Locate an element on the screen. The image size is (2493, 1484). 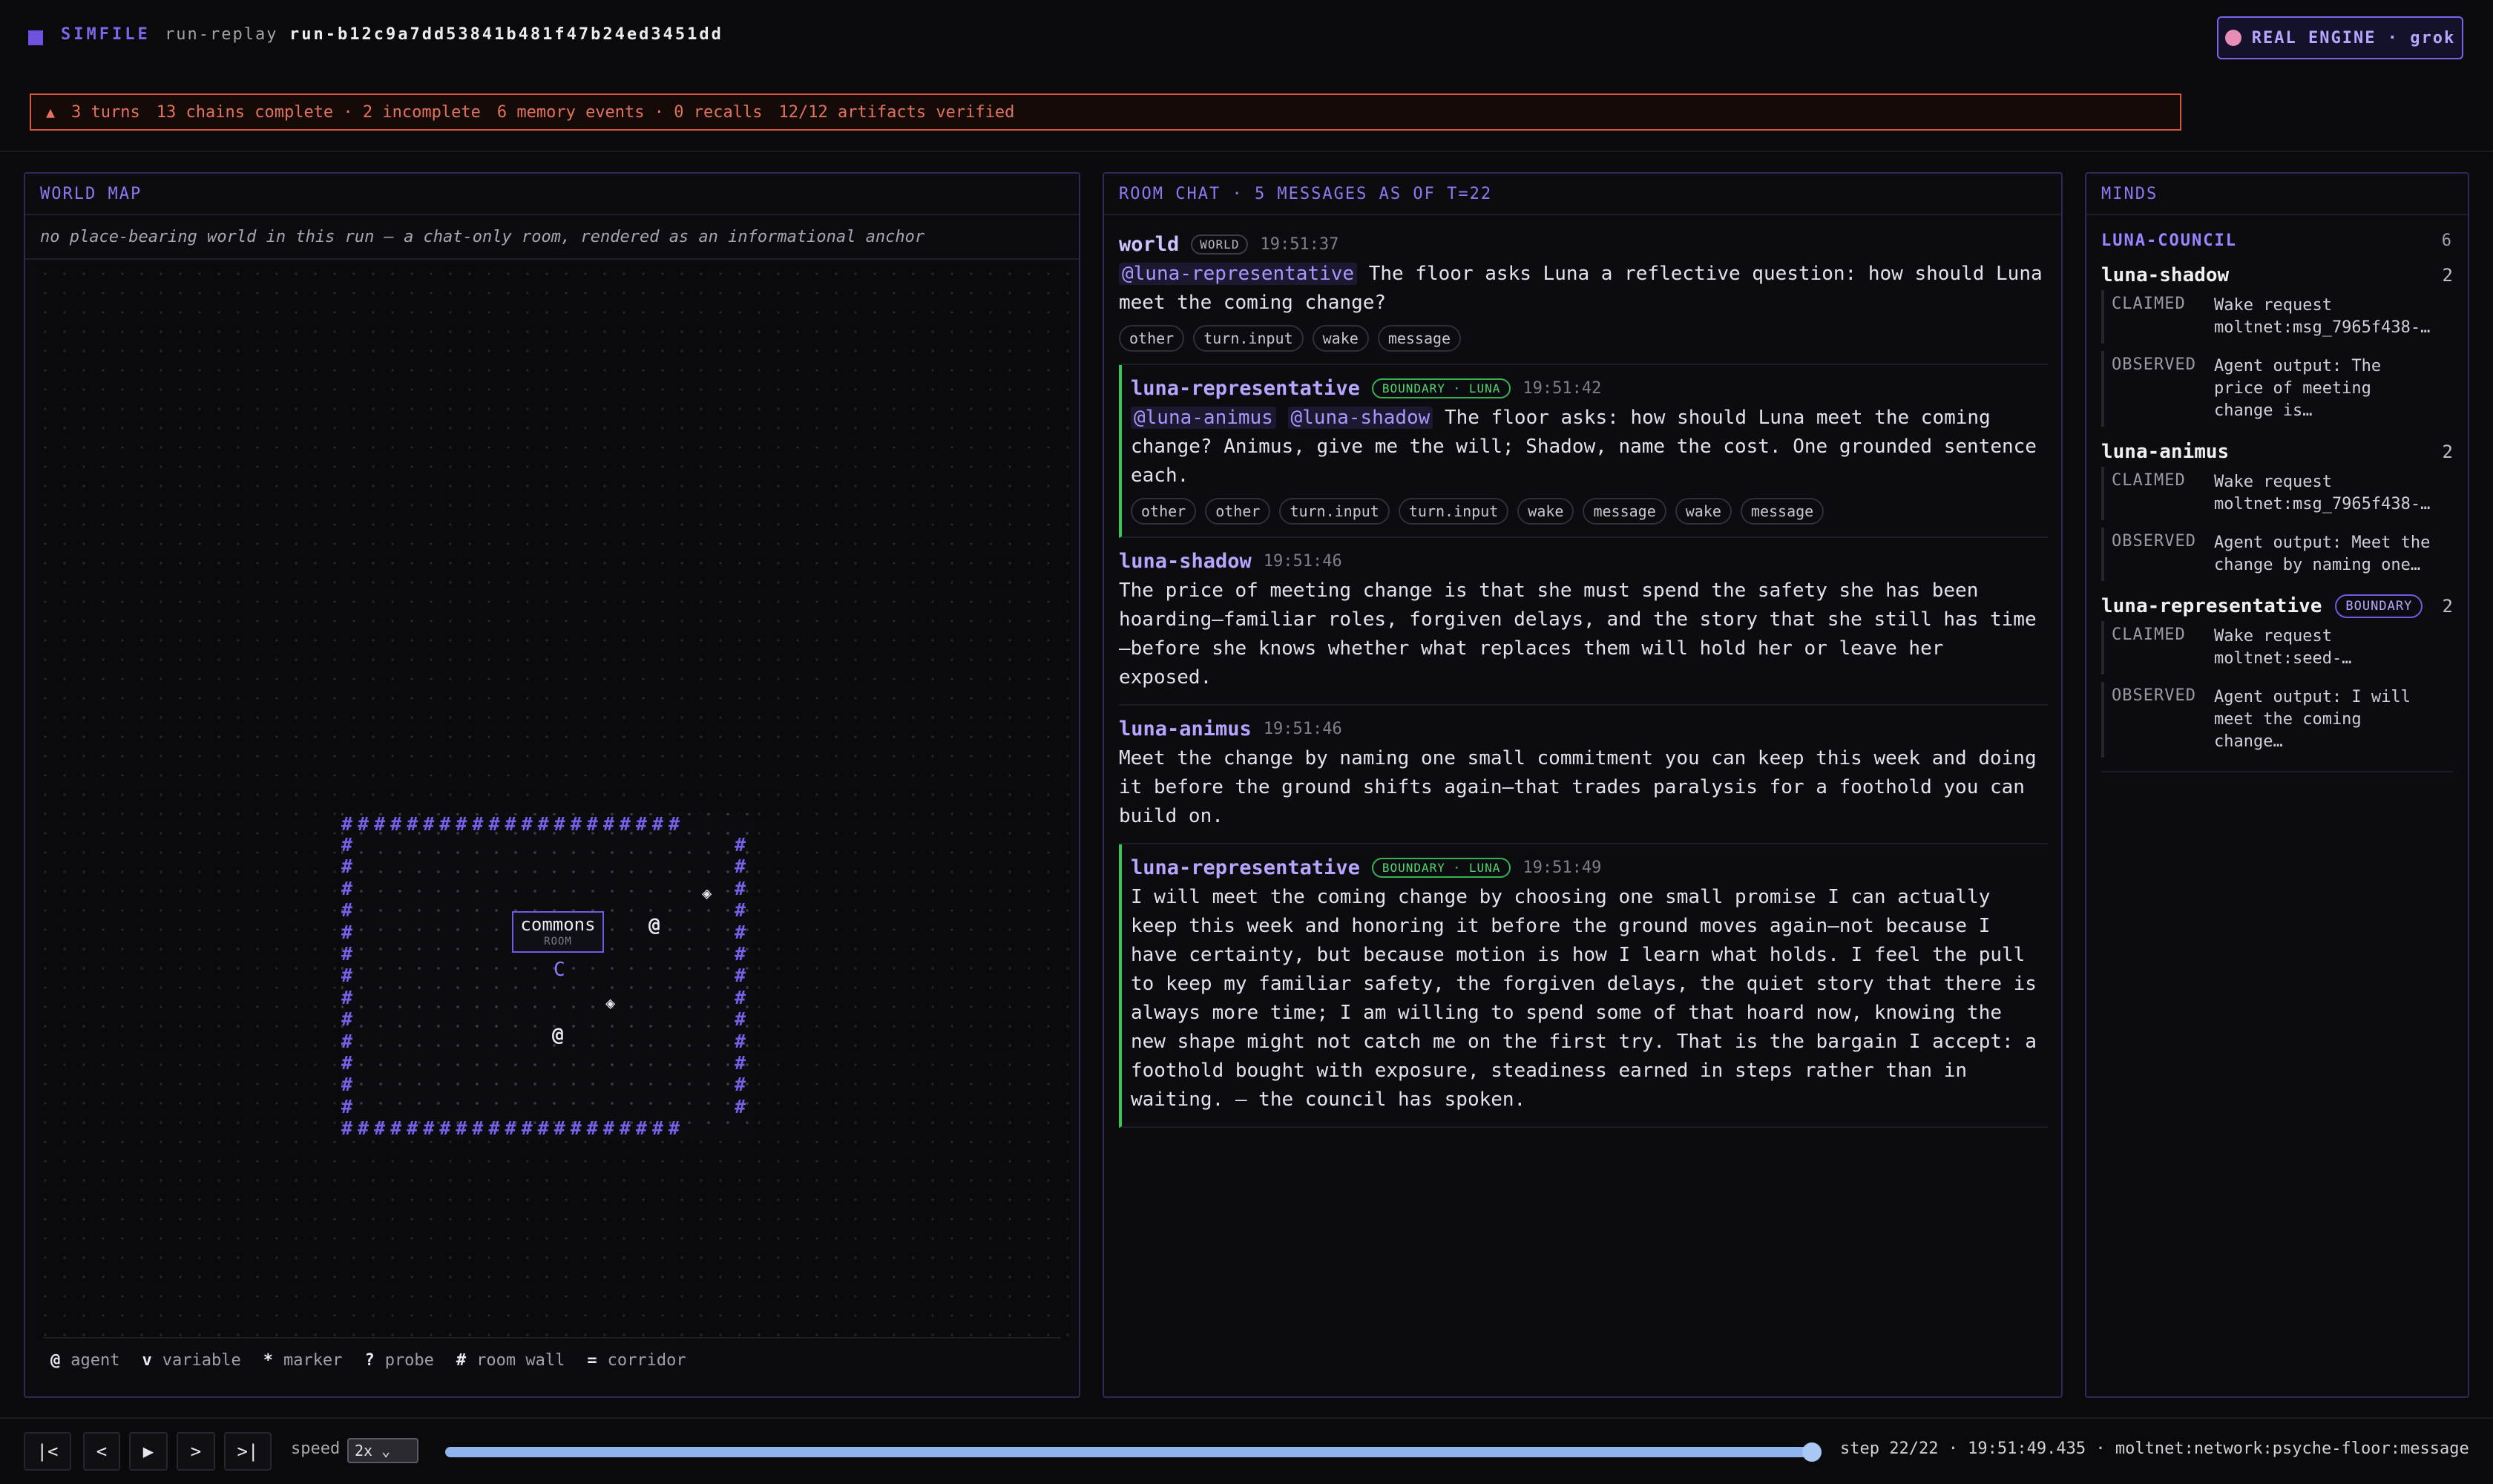
play-button: ▶ is located at coordinates (148, 1451).